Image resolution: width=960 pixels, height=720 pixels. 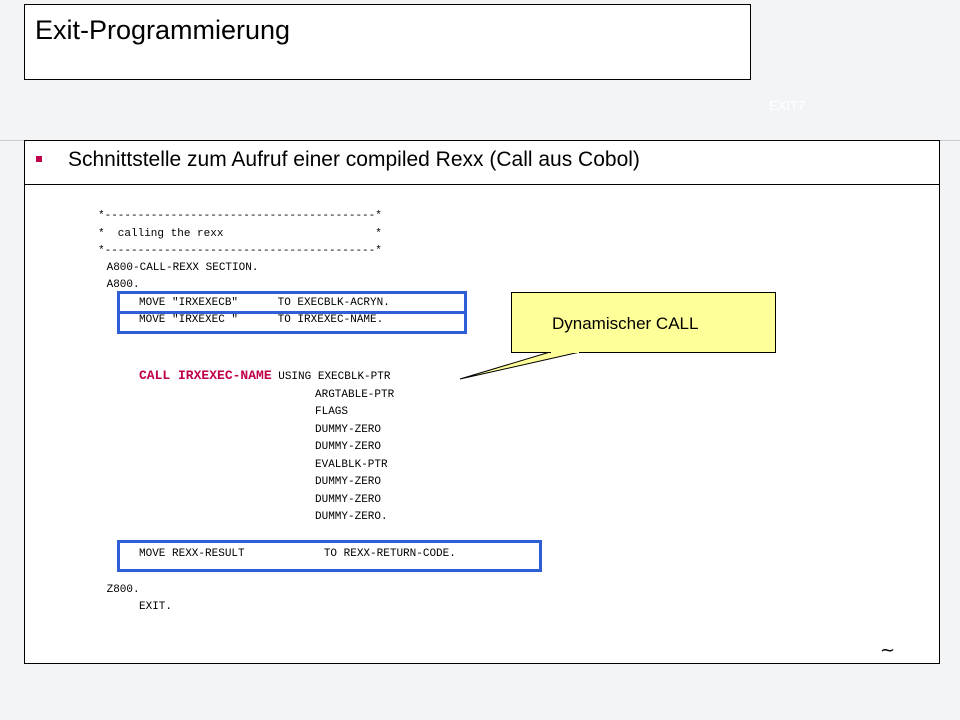 What do you see at coordinates (888, 650) in the screenshot?
I see `footer-mark: ~` at bounding box center [888, 650].